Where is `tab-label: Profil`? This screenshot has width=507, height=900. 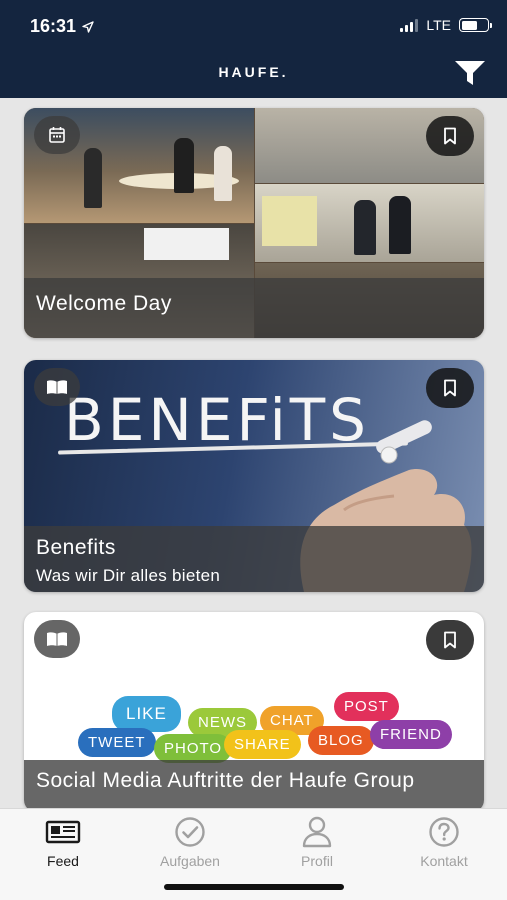
tab-label: Profil is located at coordinates (317, 861).